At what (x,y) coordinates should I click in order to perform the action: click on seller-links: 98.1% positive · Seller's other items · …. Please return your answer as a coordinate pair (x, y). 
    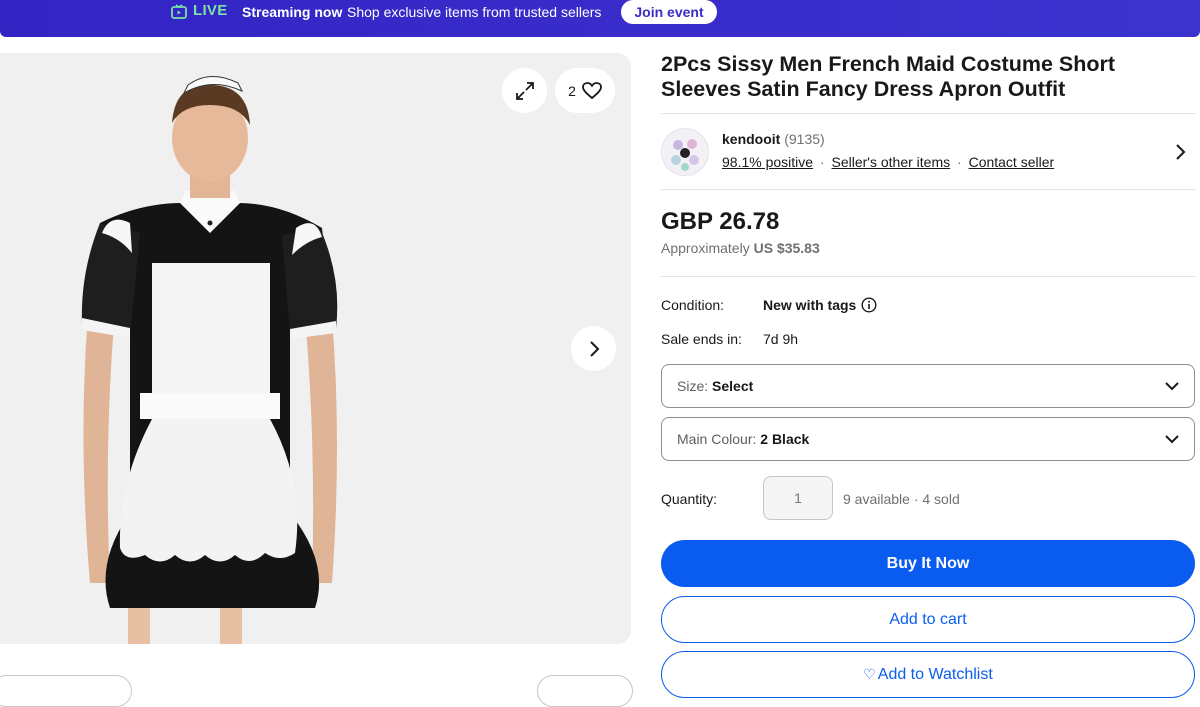
    Looking at the image, I should click on (888, 162).